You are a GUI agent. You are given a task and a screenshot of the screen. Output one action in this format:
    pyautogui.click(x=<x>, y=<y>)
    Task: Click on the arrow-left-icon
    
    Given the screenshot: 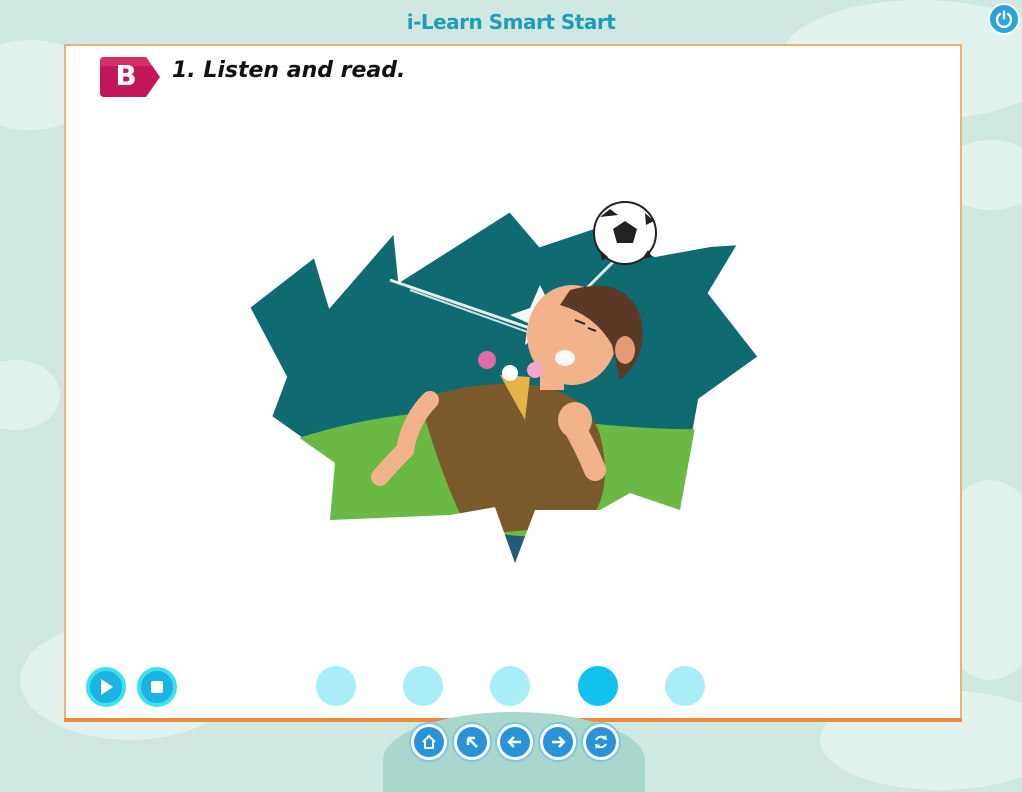 What is the action you would take?
    pyautogui.click(x=514, y=742)
    